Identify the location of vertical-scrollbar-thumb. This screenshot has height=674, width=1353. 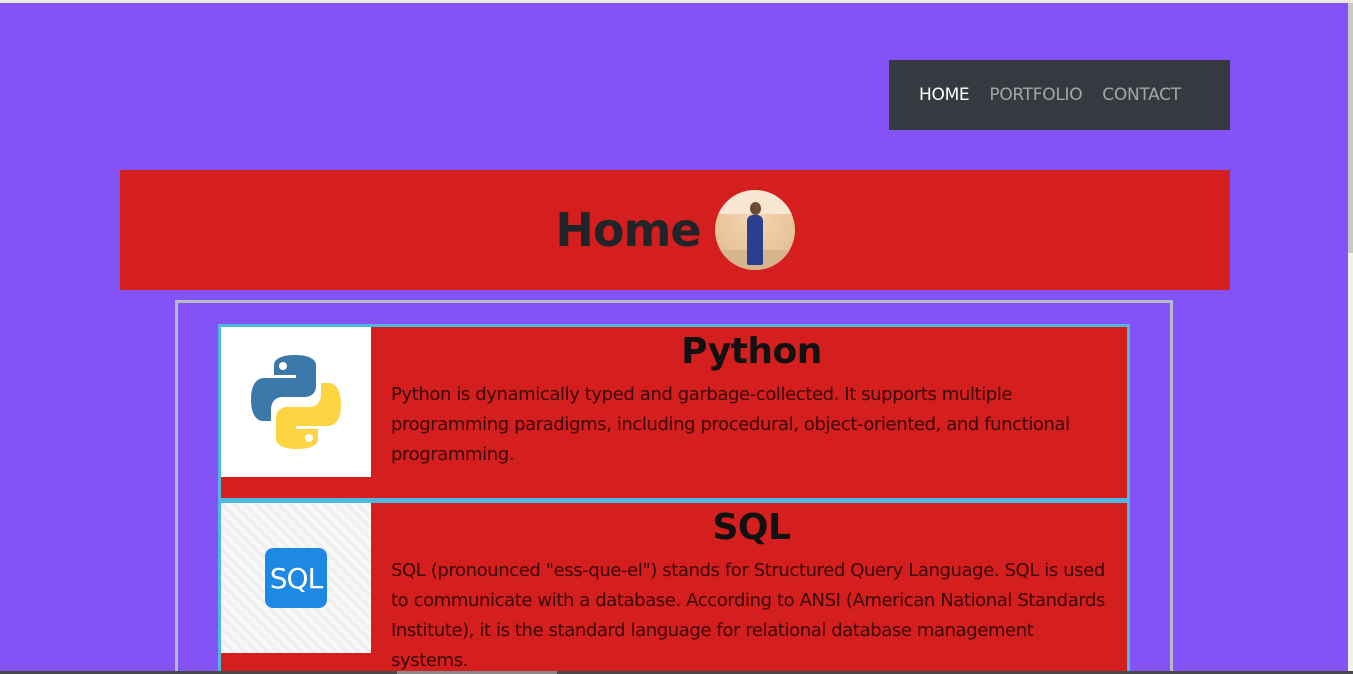
(1350, 128).